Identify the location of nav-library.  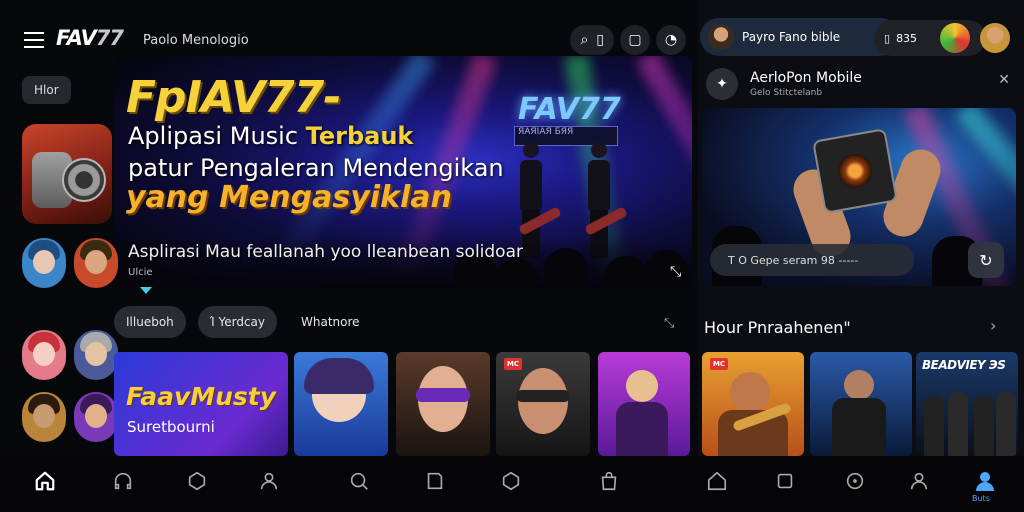
(197, 481).